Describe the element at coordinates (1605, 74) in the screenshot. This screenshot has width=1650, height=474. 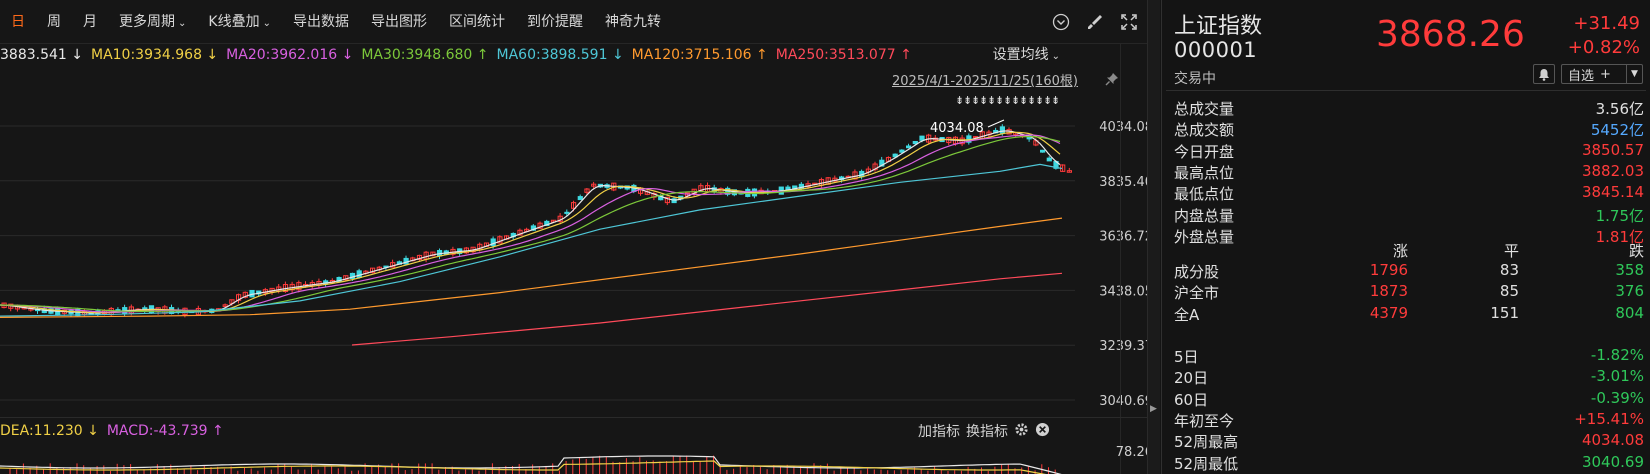
I see `watchlist-plus: +` at that location.